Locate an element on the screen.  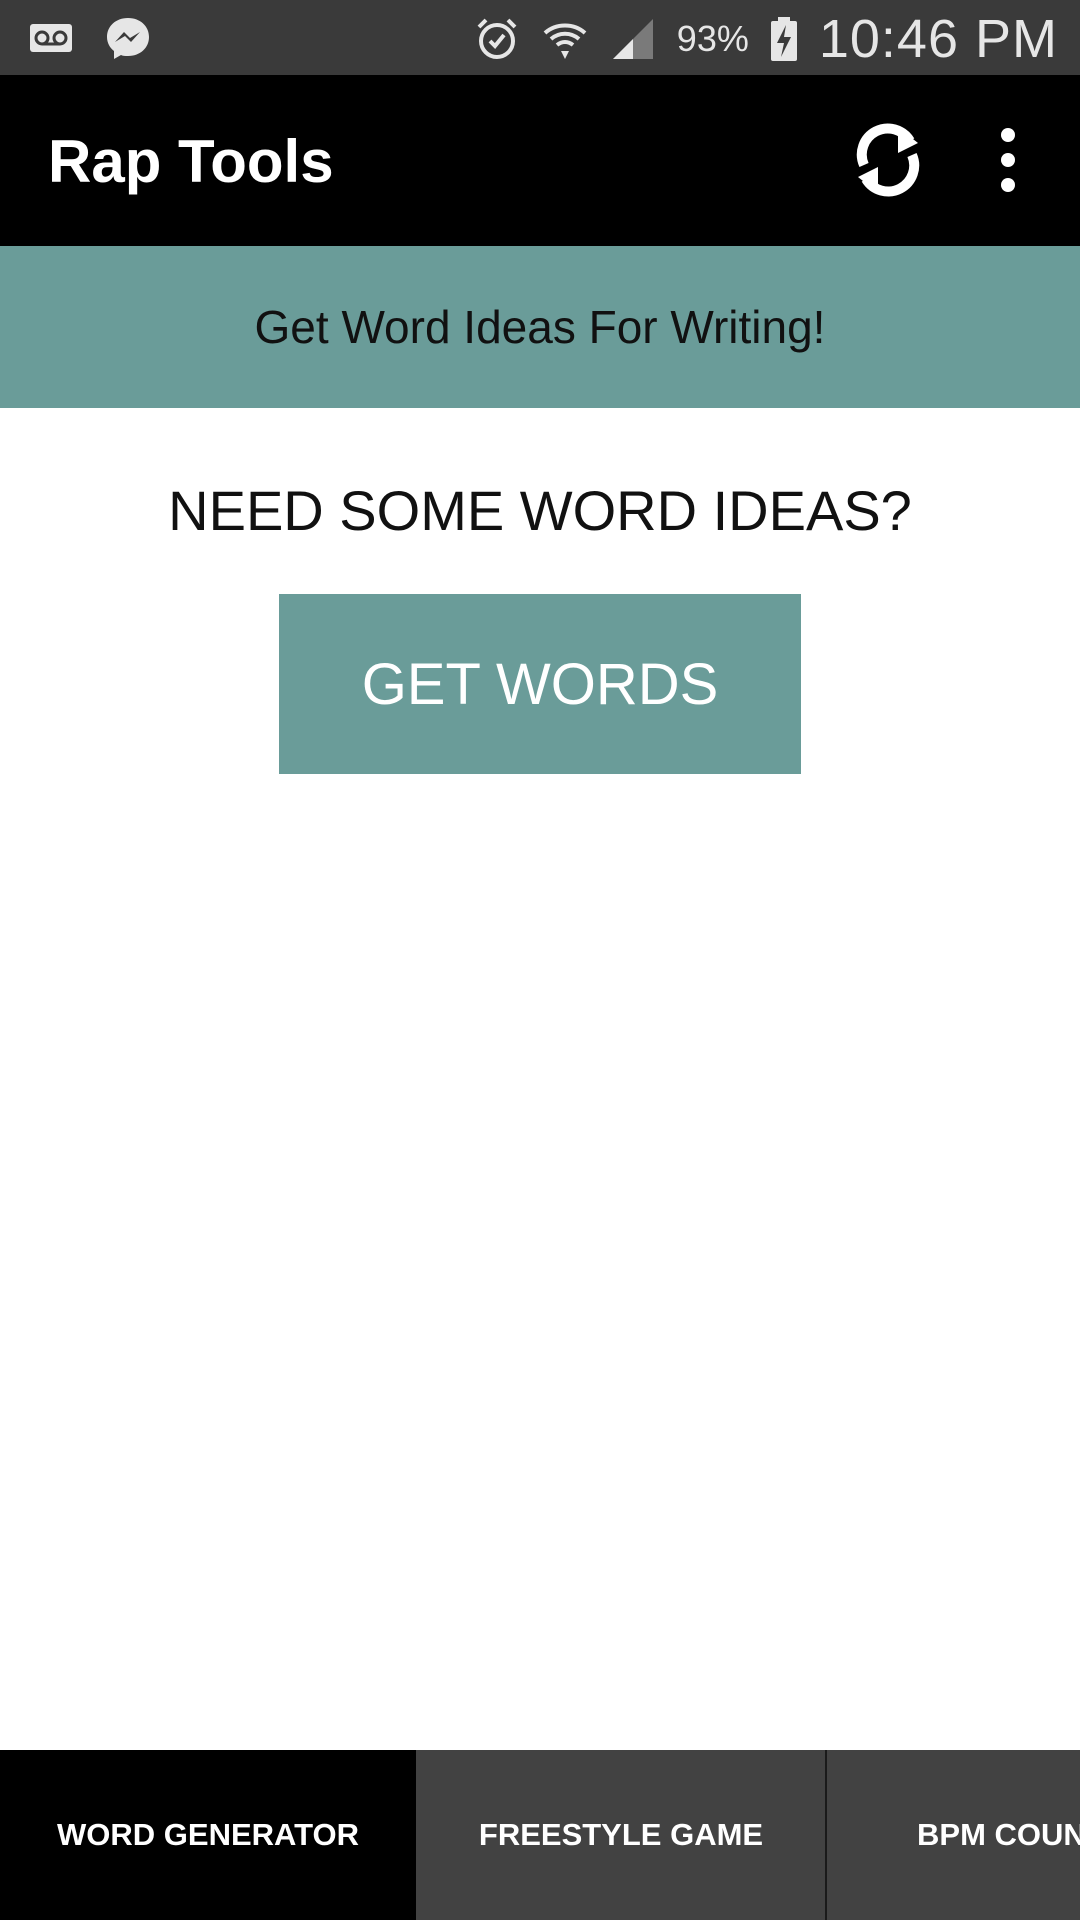
tab-bpm-counter: BPM COUNTER is located at coordinates (953, 1835).